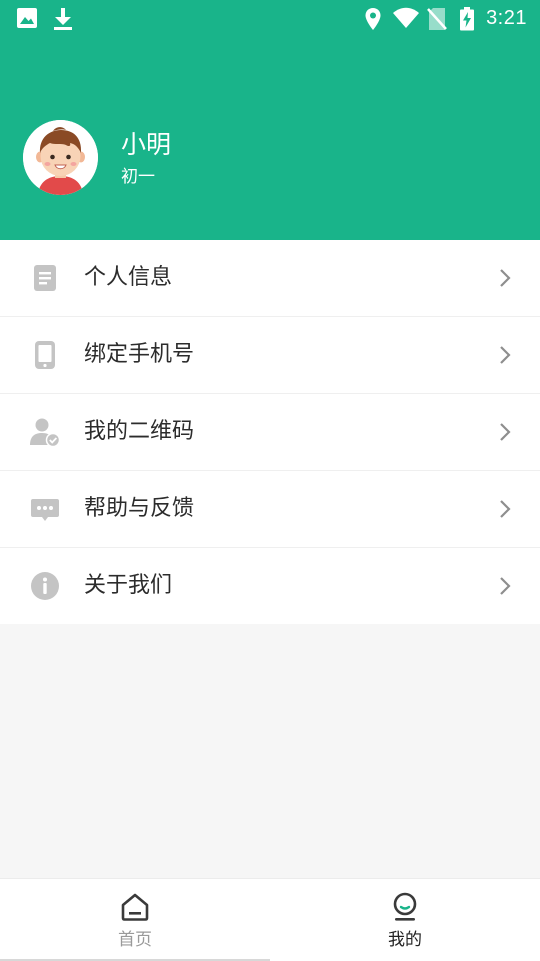 The height and width of the screenshot is (961, 540). What do you see at coordinates (139, 354) in the screenshot?
I see `menu-label: 绑定手机号` at bounding box center [139, 354].